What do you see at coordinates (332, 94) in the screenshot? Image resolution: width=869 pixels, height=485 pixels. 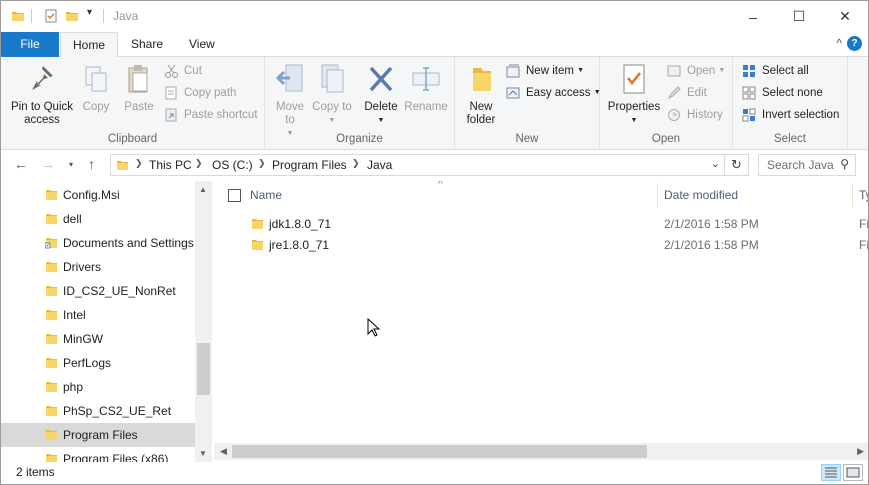 I see `copy-to-button: Copy to ▼` at bounding box center [332, 94].